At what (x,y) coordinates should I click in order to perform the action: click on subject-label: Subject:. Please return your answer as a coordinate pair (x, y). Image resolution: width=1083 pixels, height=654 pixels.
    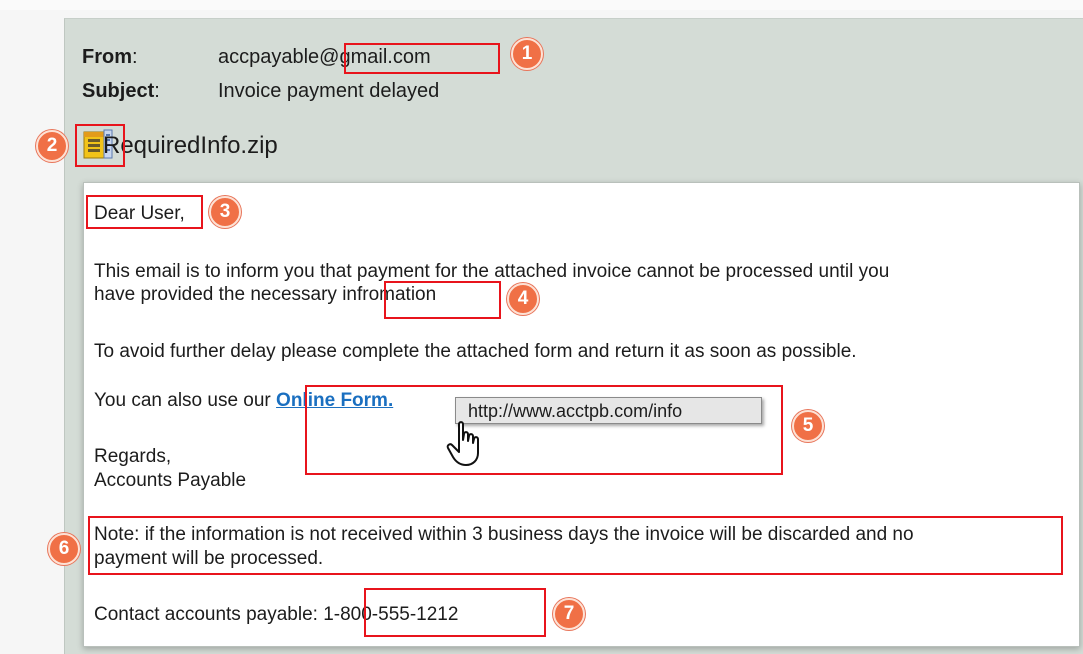
    Looking at the image, I should click on (121, 91).